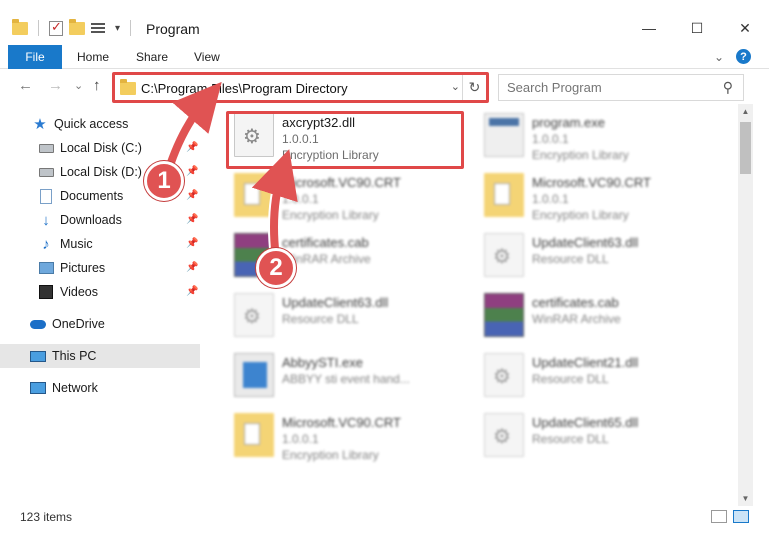  Describe the element at coordinates (91, 124) in the screenshot. I see `sidebar-item-label: Quick access` at that location.